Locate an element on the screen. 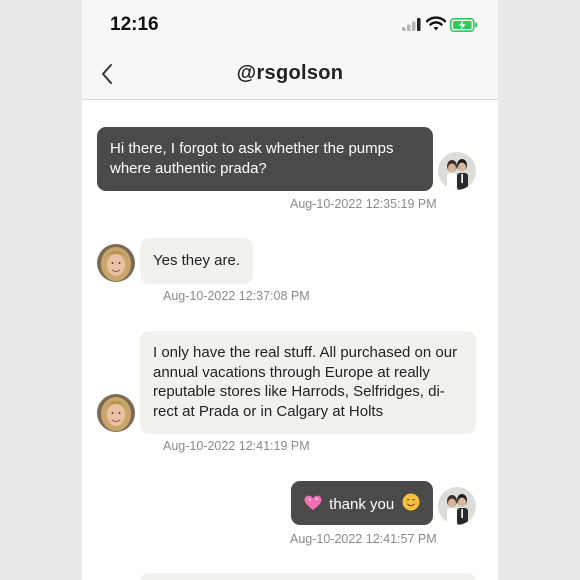 The width and height of the screenshot is (580, 580). chat-title: @rsgolson is located at coordinates (290, 73).